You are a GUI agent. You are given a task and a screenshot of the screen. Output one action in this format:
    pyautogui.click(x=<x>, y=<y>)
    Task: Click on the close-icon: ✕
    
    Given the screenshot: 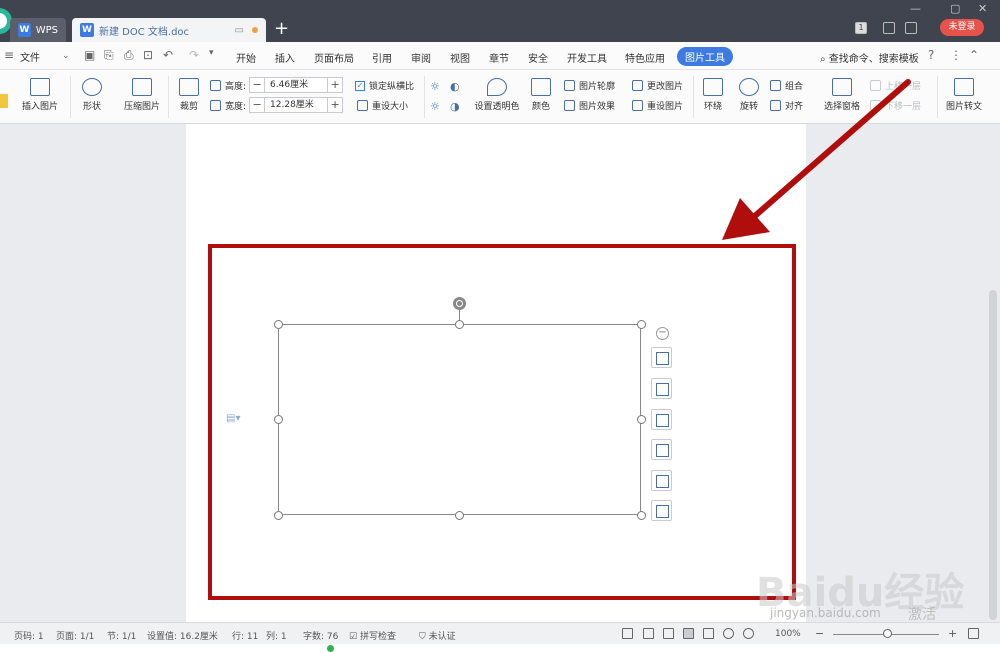 What is the action you would take?
    pyautogui.click(x=982, y=8)
    